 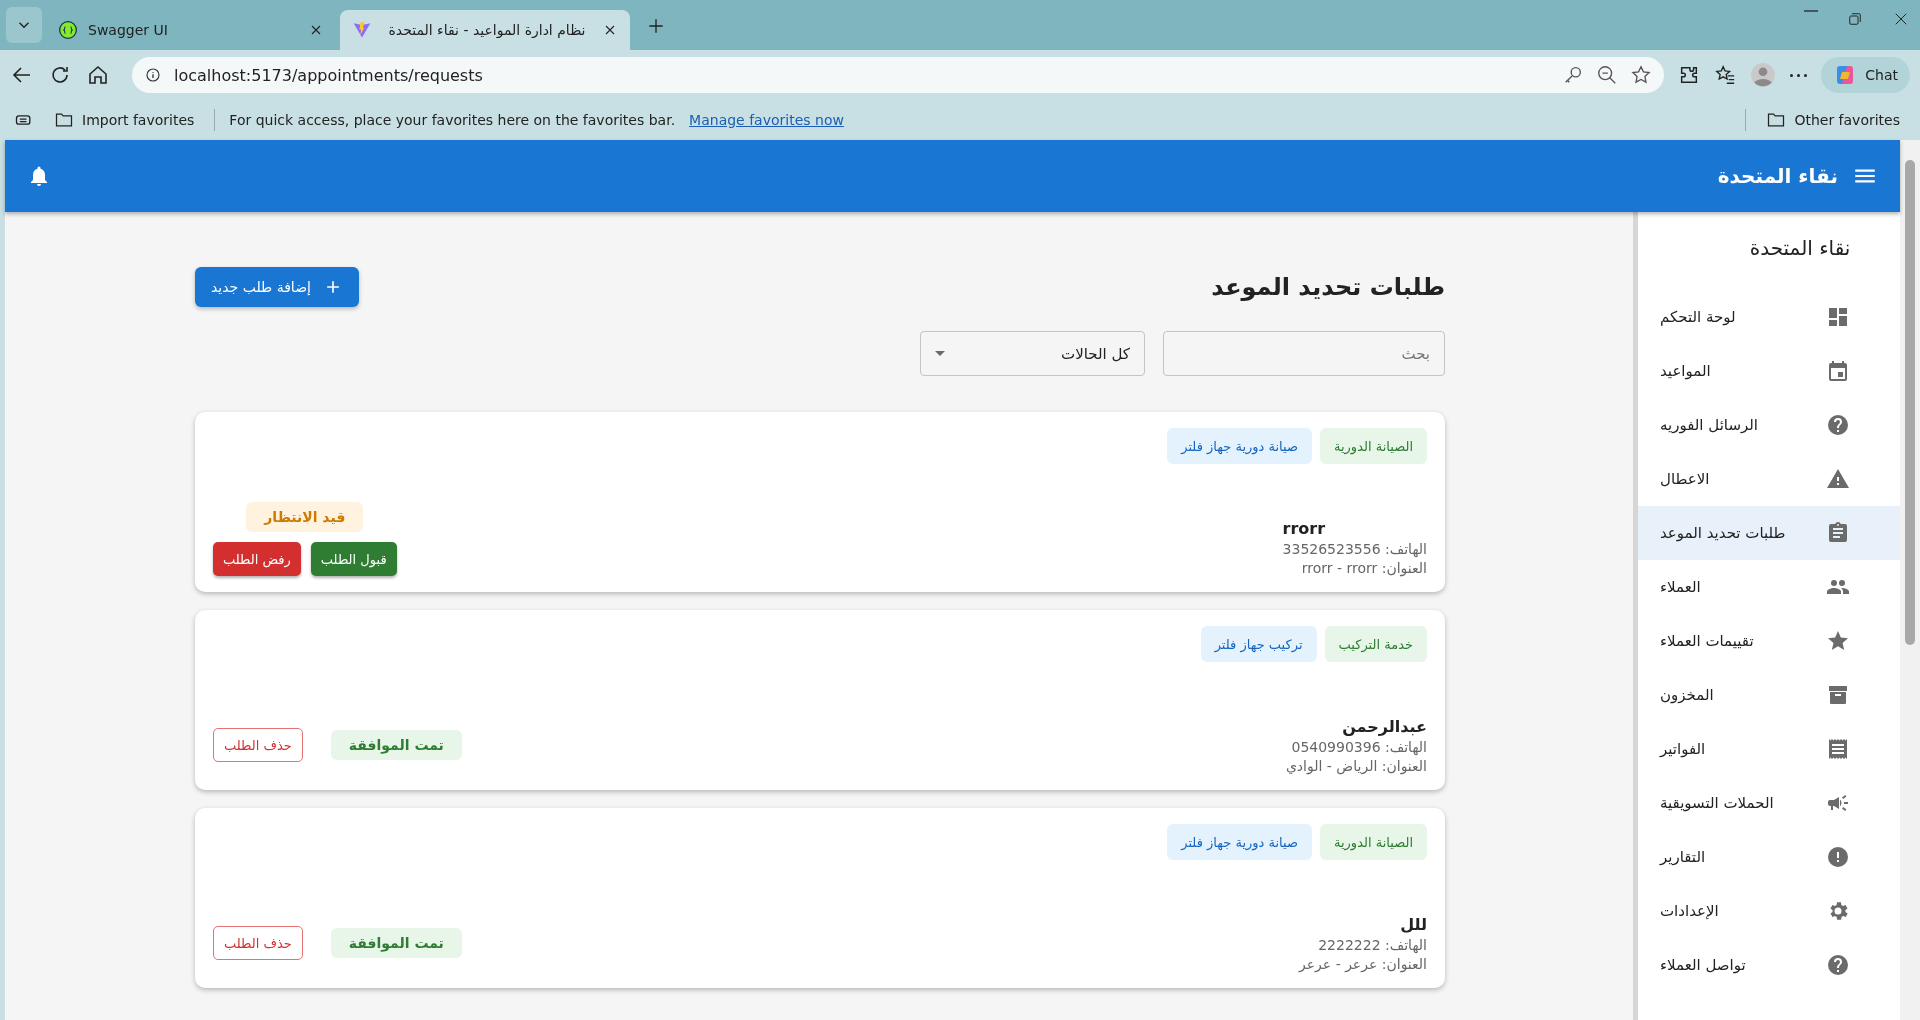 What do you see at coordinates (766, 120) in the screenshot?
I see `manage-favorites-link: Manage favorites now` at bounding box center [766, 120].